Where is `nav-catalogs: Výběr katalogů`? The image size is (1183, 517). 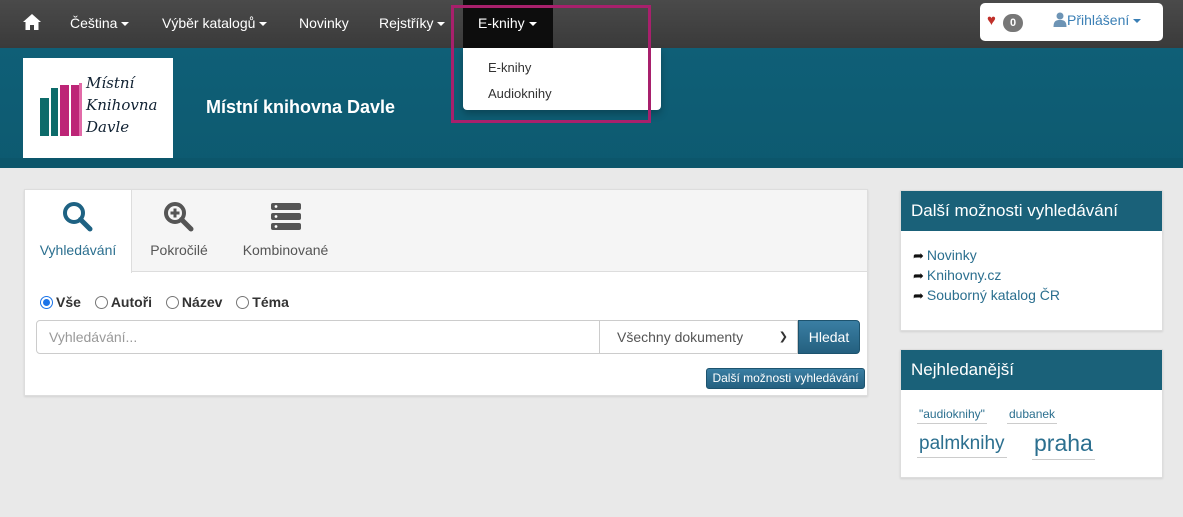
nav-catalogs: Výběr katalogů is located at coordinates (215, 24).